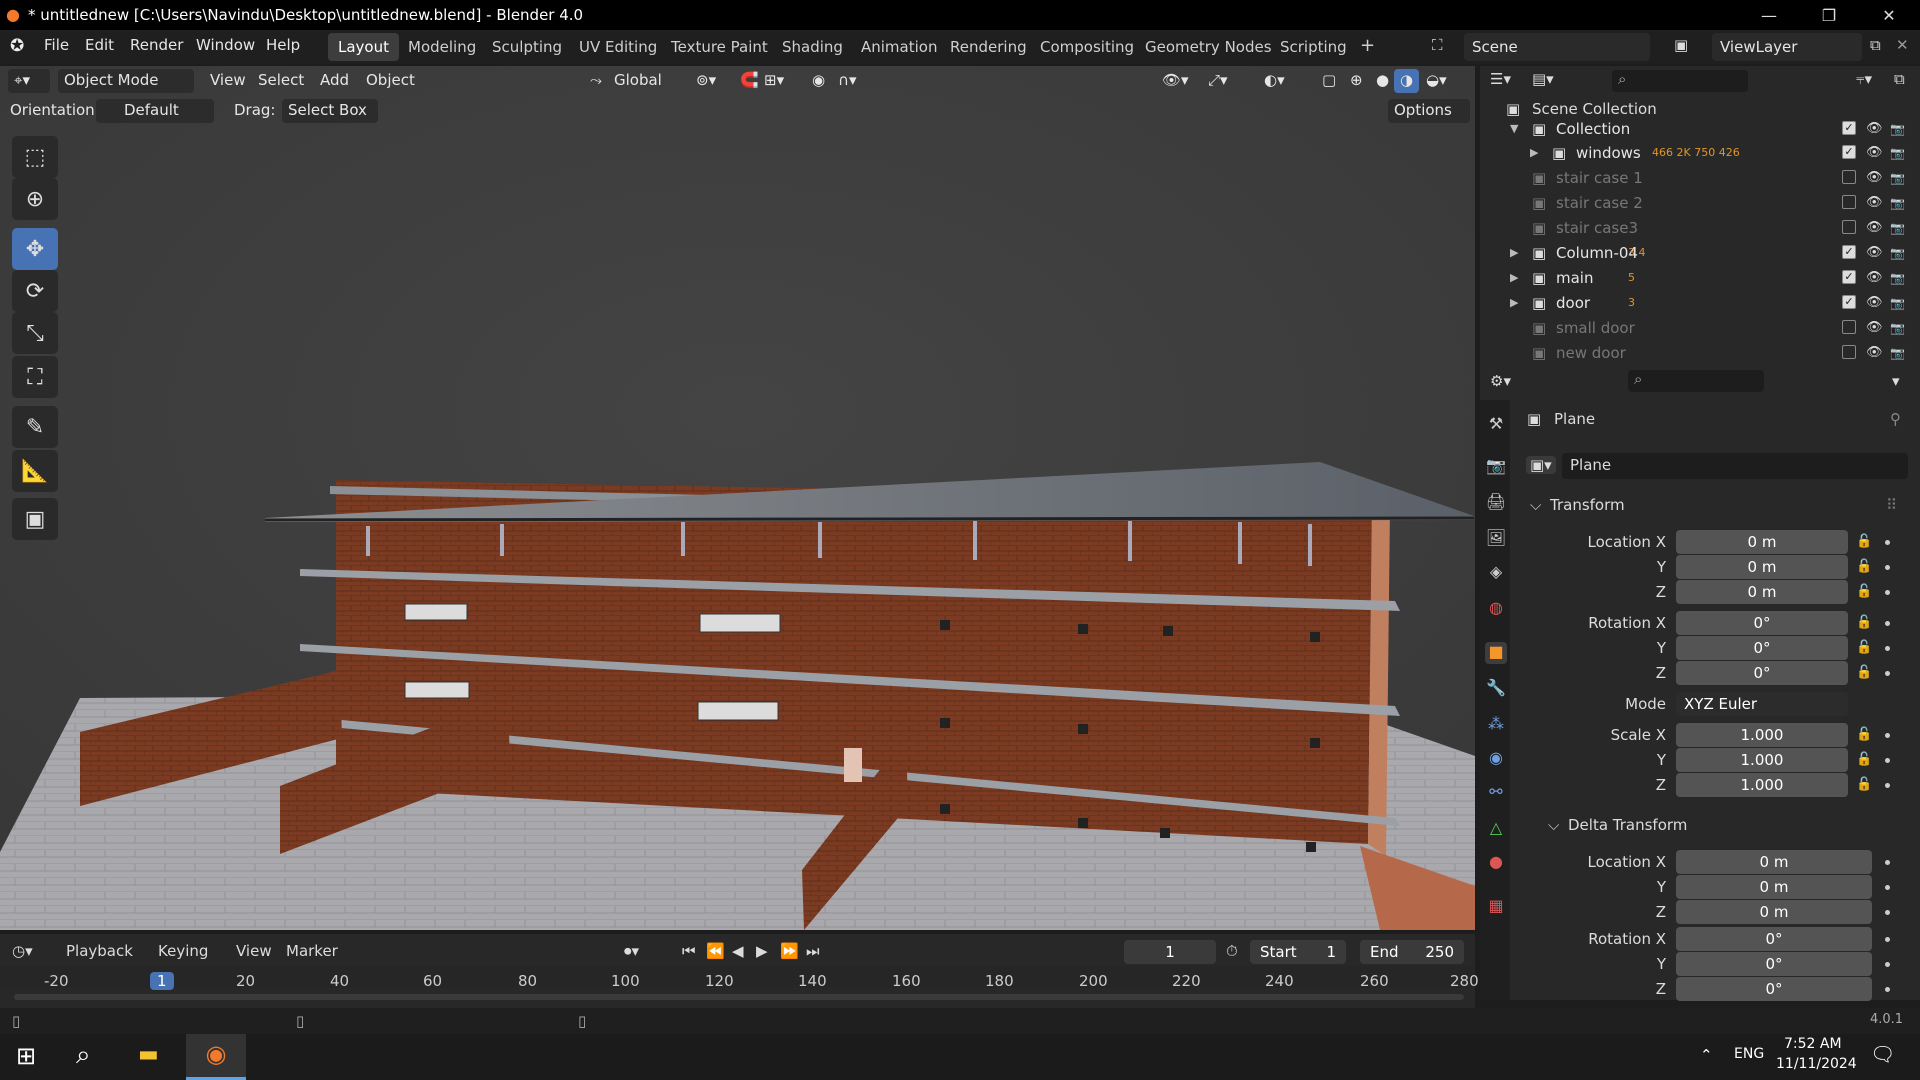 The image size is (1920, 1080). What do you see at coordinates (1749, 1054) in the screenshot?
I see `language-indicator: ENG` at bounding box center [1749, 1054].